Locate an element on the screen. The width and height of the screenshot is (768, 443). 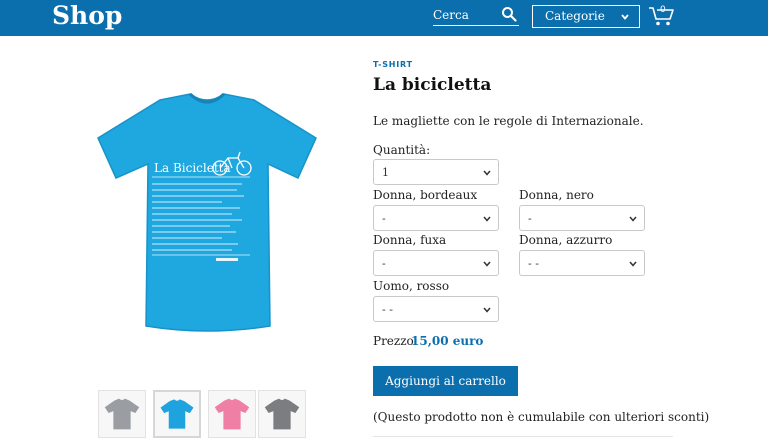
shirt-print-title: La Bicicletta is located at coordinates (192, 168).